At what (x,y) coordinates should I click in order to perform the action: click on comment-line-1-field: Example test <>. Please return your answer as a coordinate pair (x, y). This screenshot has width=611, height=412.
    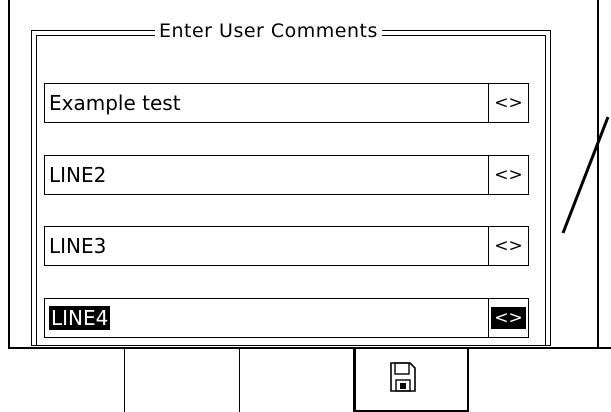
    Looking at the image, I should click on (286, 103).